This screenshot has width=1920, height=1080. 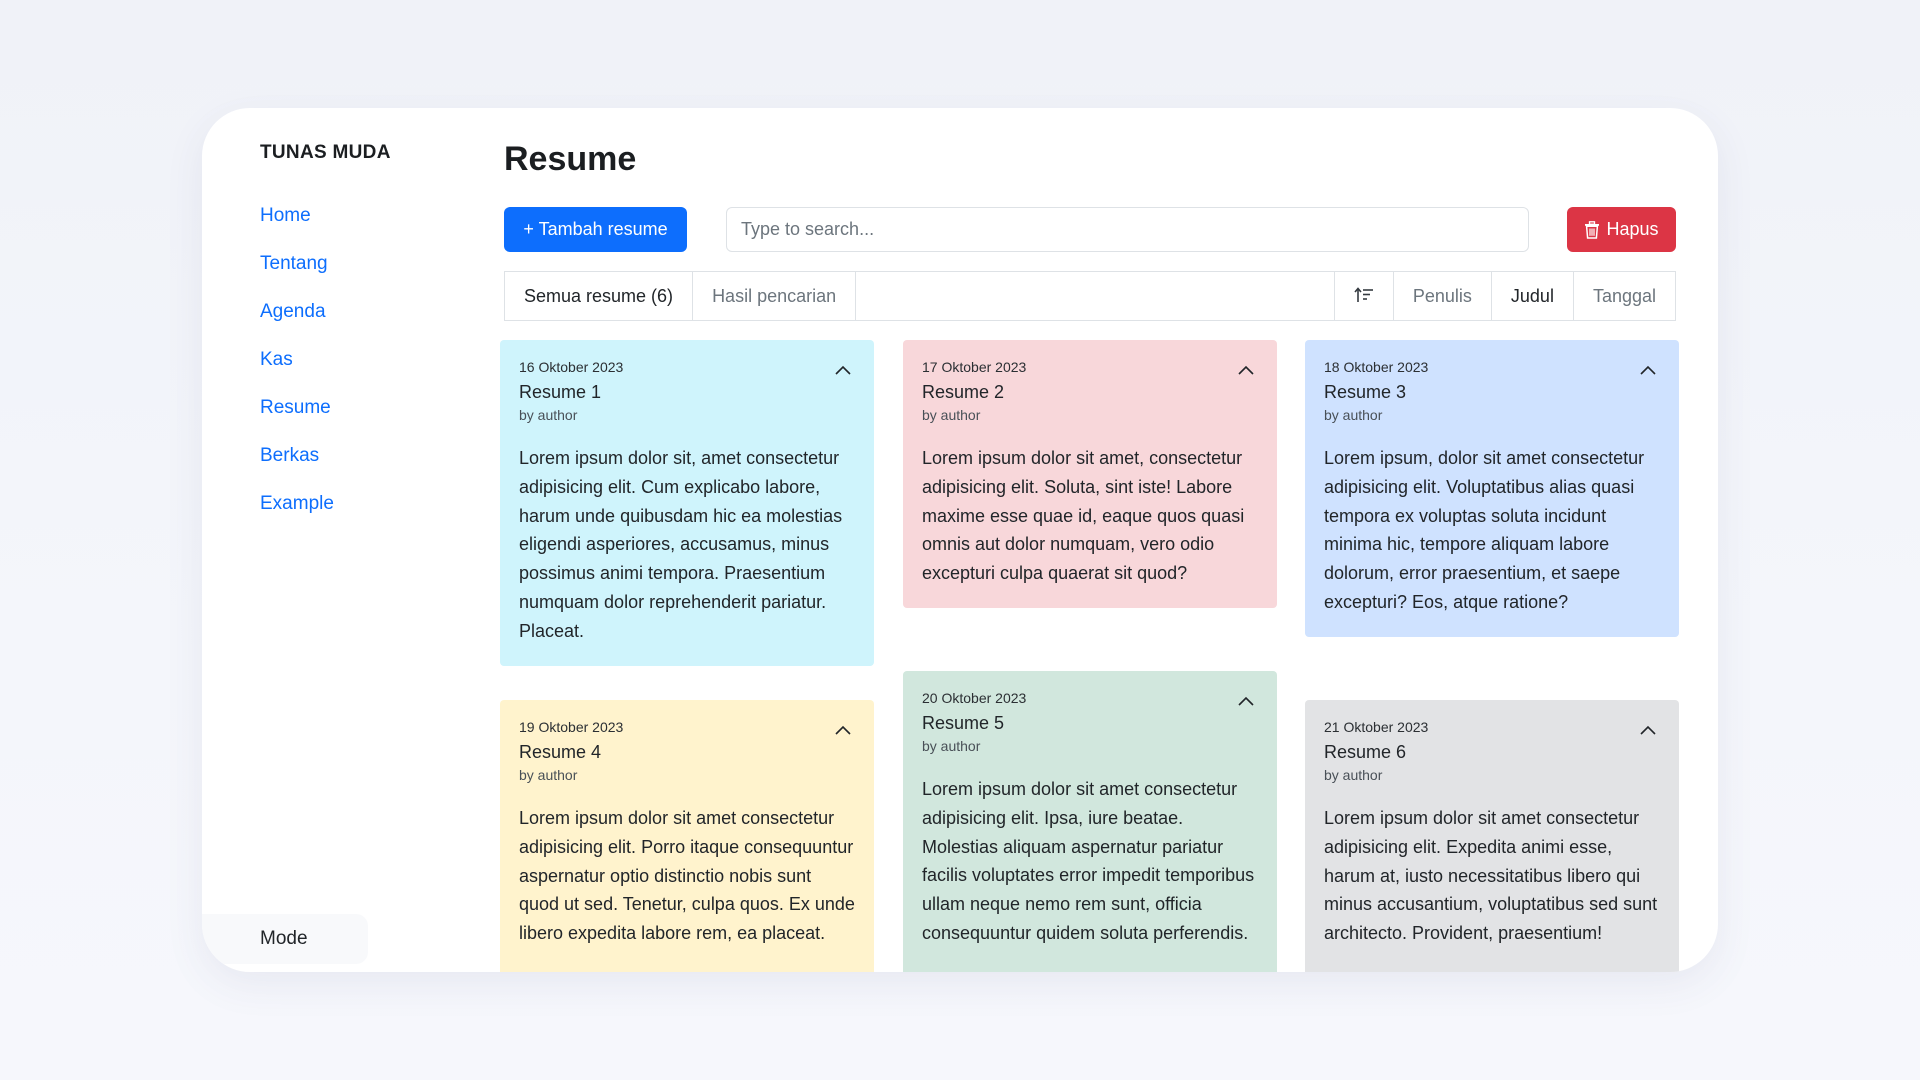 What do you see at coordinates (974, 698) in the screenshot?
I see `card-date: 20 Oktober 2023` at bounding box center [974, 698].